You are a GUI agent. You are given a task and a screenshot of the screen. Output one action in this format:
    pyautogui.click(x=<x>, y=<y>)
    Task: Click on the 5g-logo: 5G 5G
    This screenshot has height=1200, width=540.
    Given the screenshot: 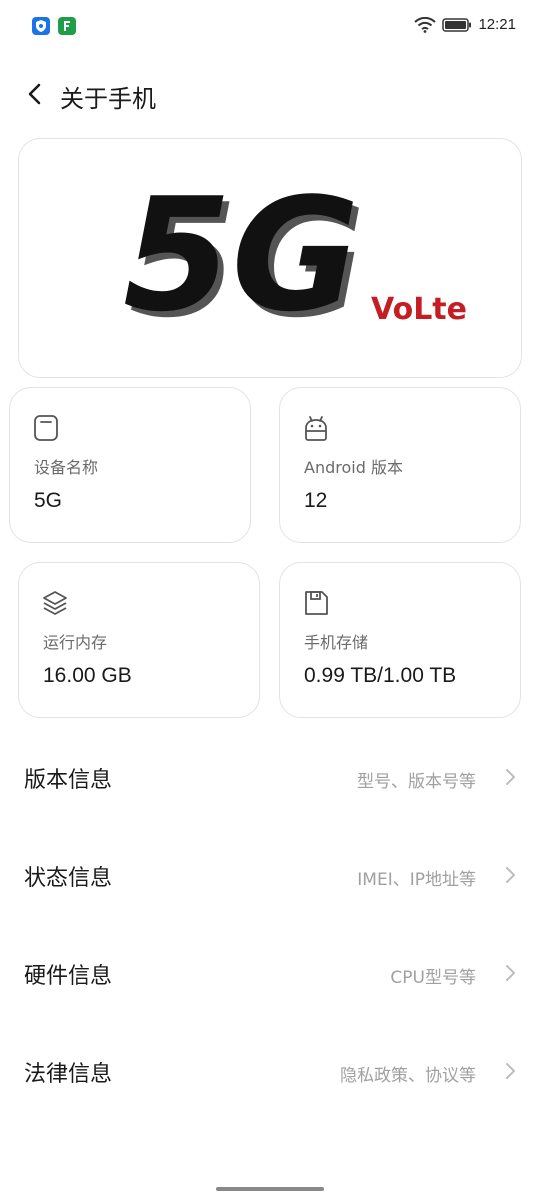 What is the action you would take?
    pyautogui.click(x=241, y=252)
    